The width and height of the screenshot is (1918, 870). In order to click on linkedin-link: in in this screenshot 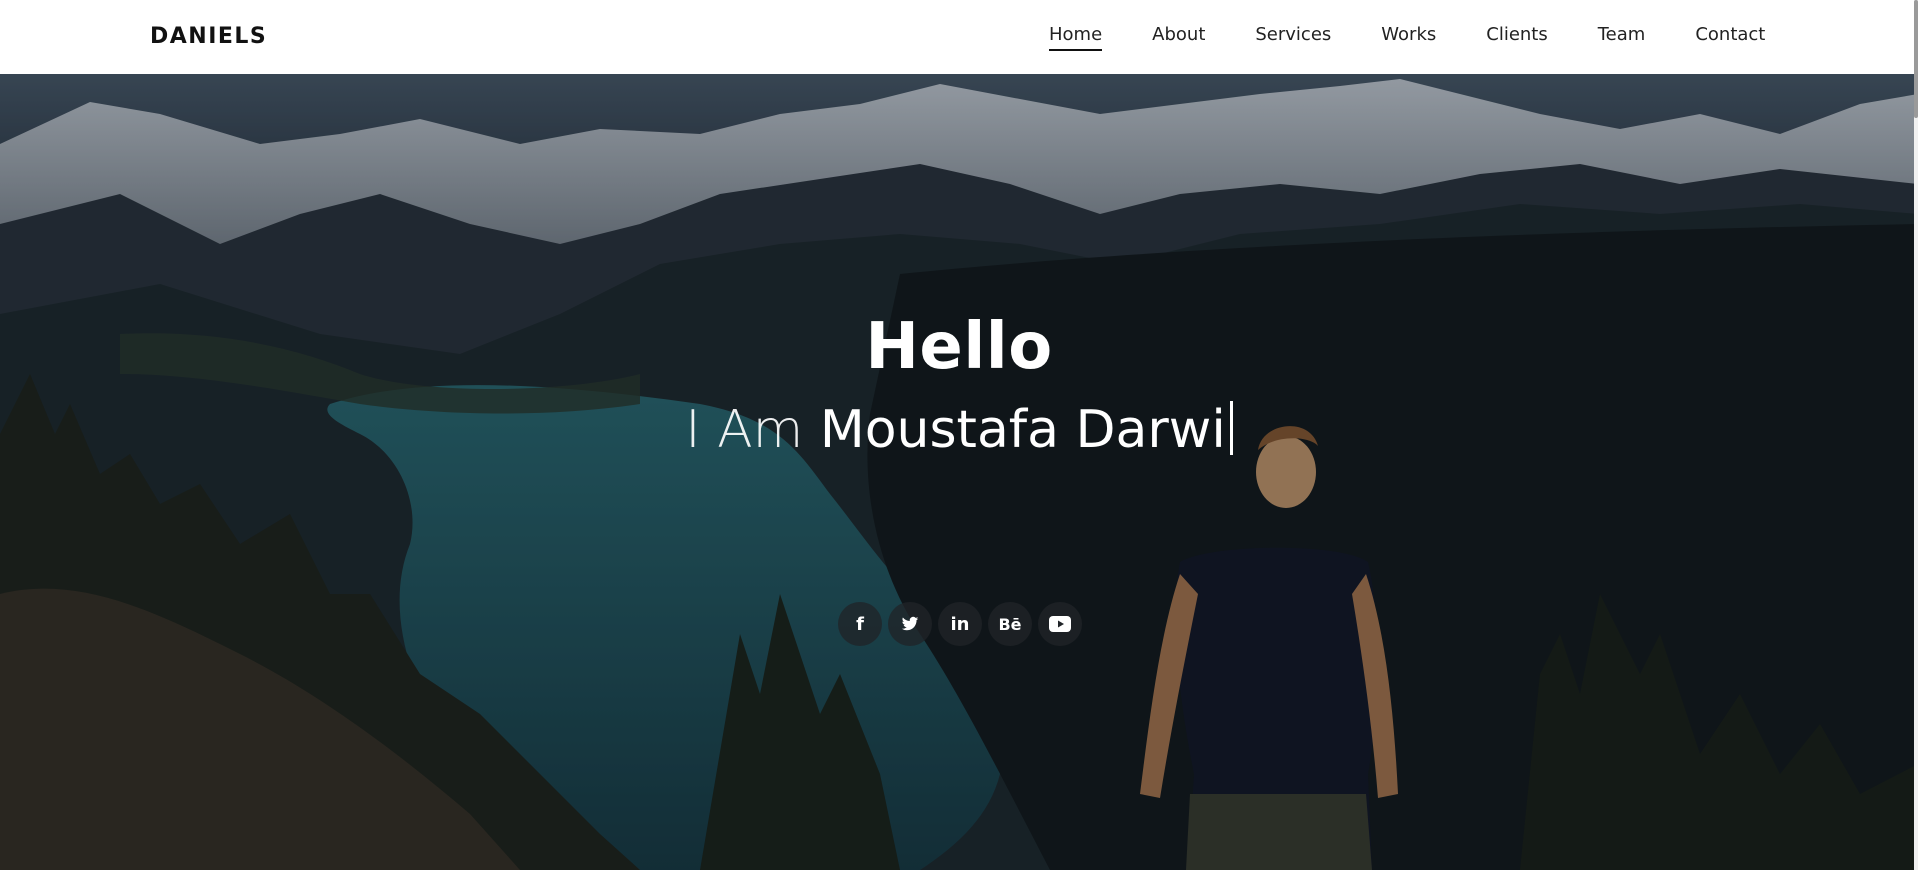, I will do `click(960, 624)`.